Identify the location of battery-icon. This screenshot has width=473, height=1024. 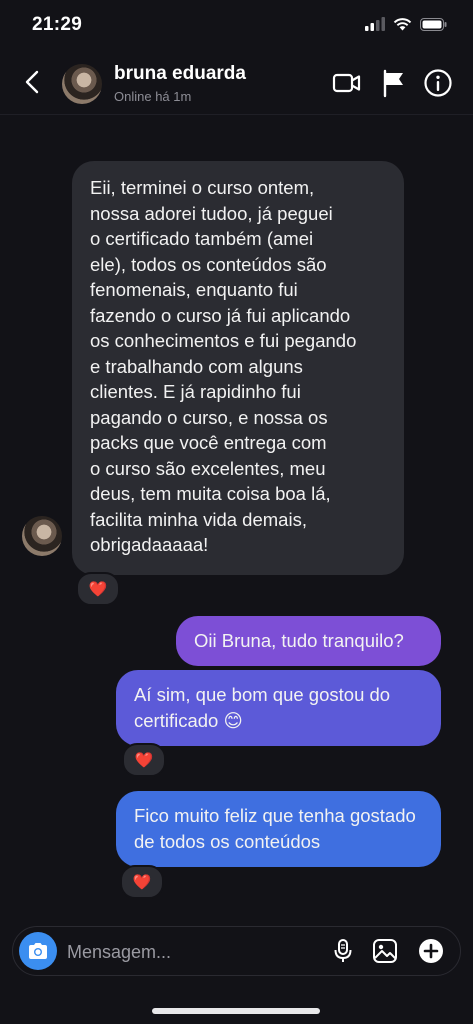
(433, 24).